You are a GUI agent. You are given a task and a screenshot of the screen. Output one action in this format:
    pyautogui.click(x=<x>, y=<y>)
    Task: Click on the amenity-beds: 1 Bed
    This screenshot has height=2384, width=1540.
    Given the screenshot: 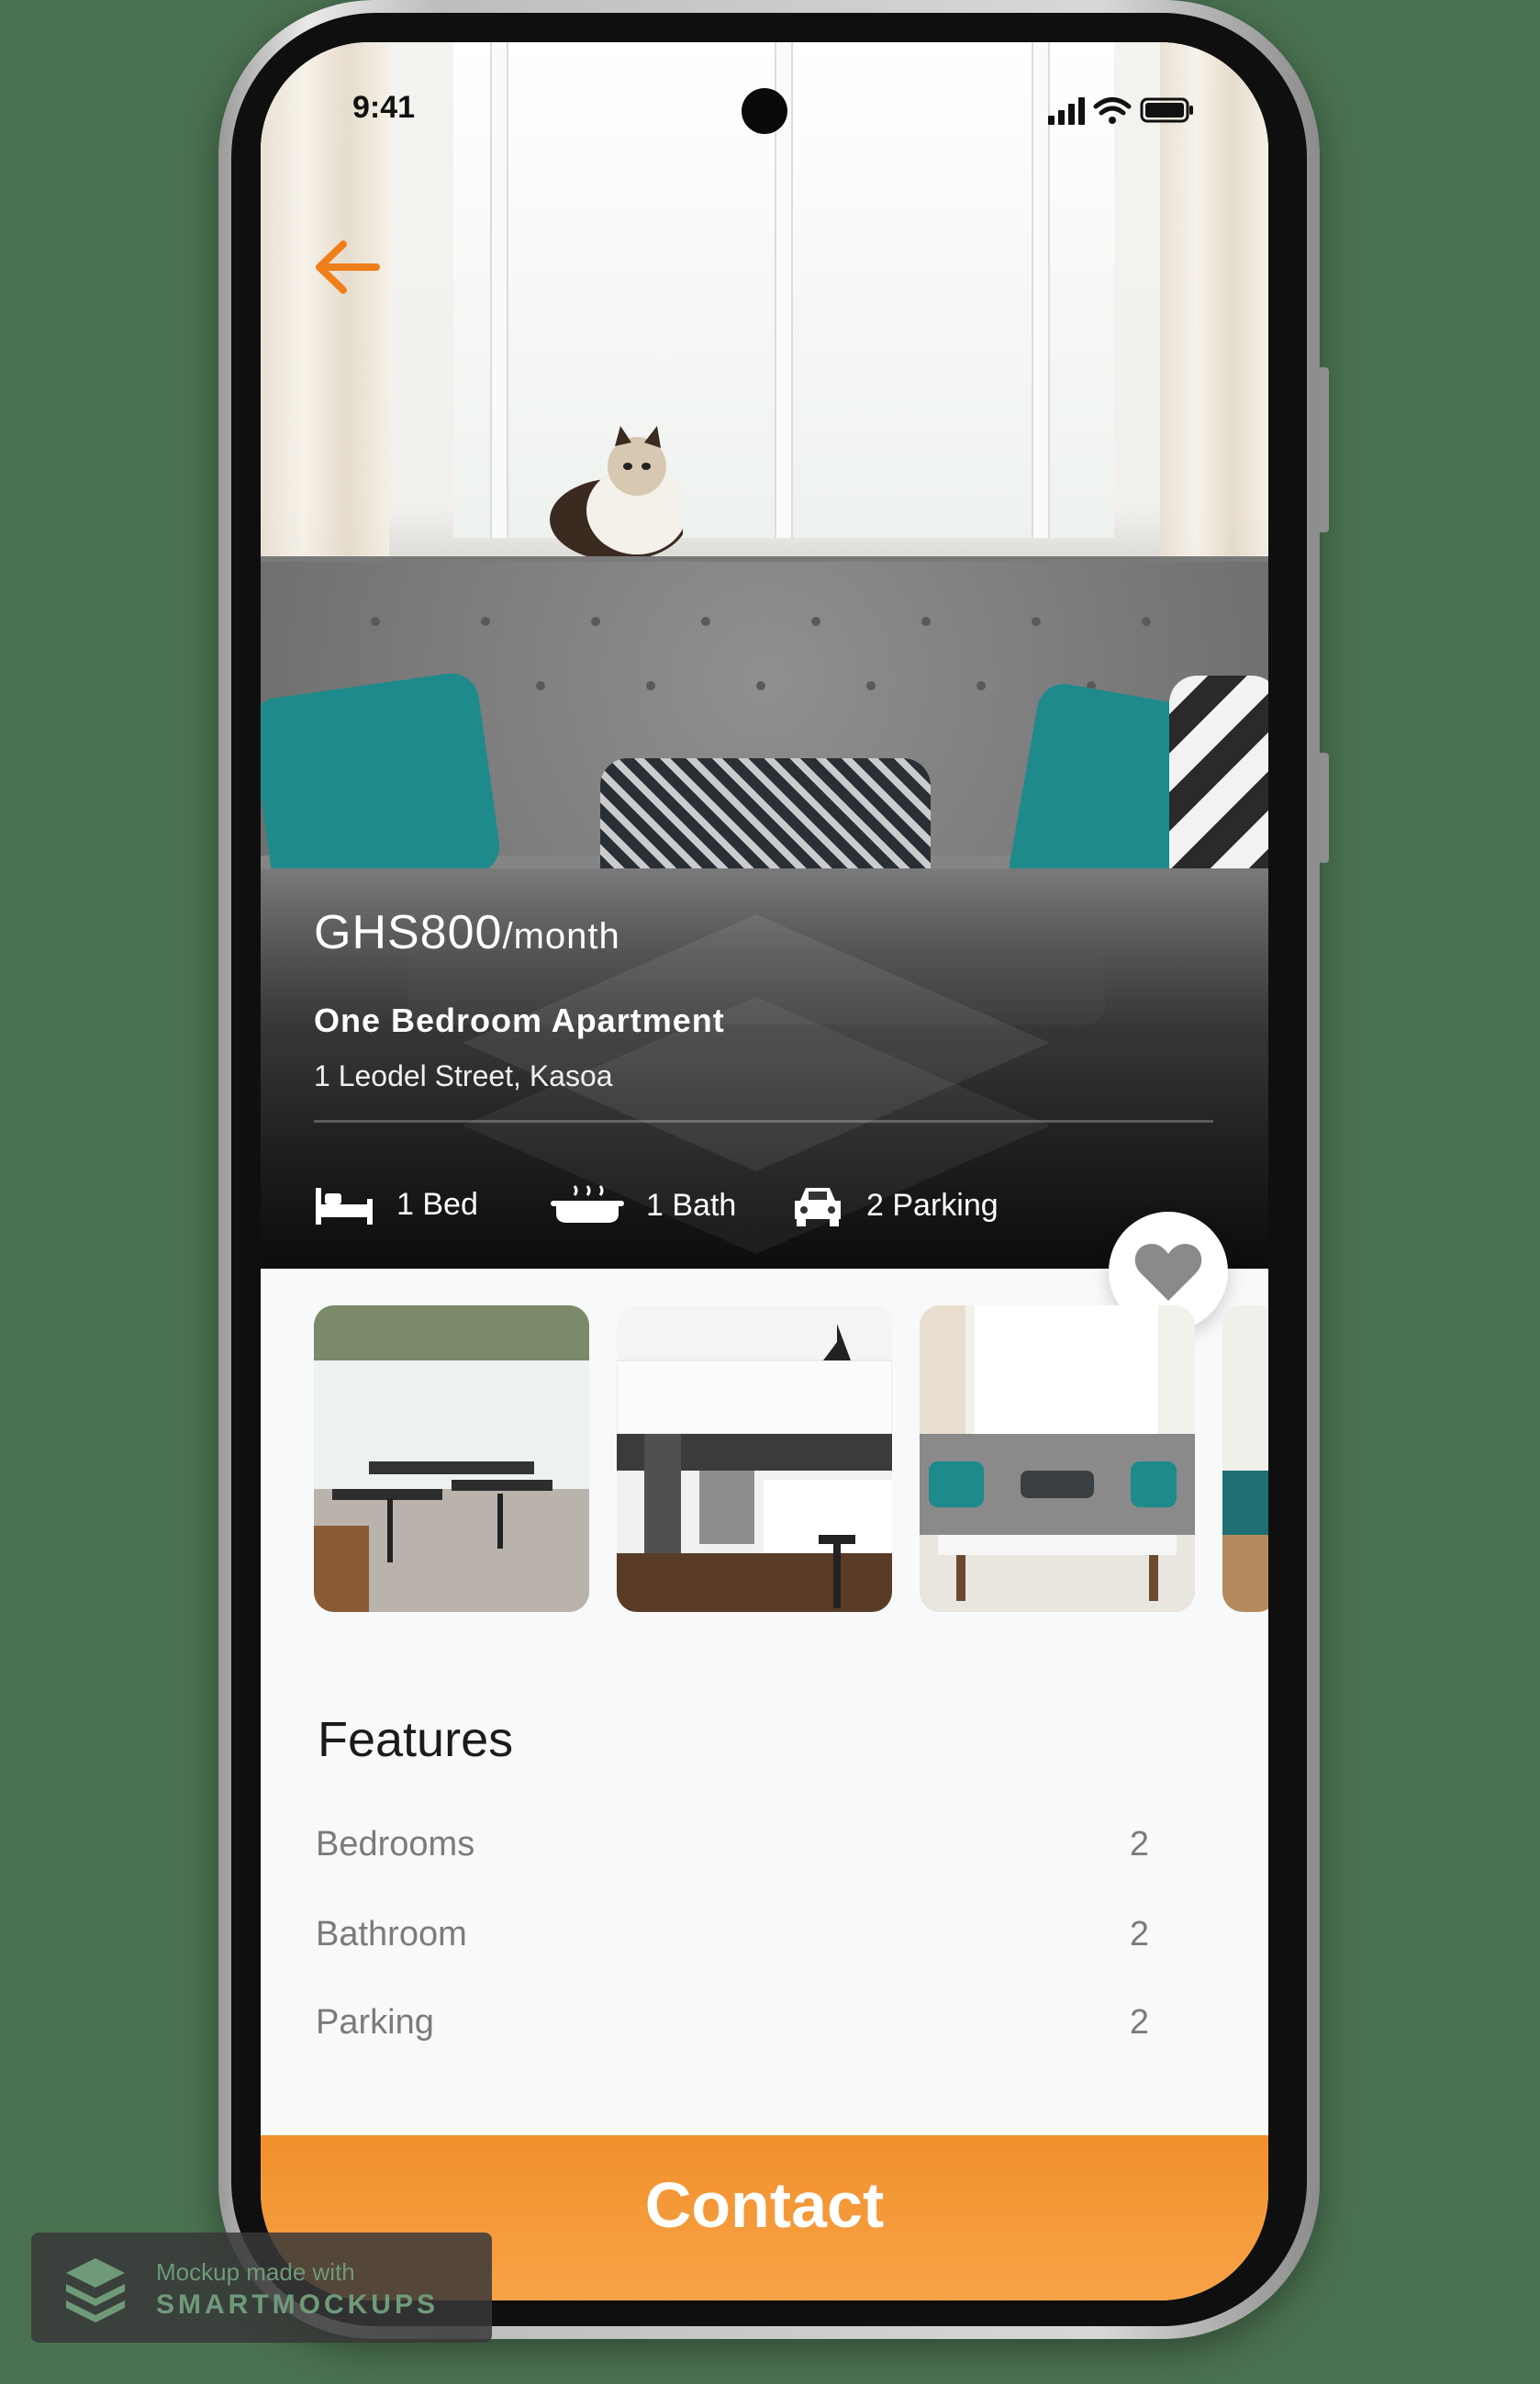 What is the action you would take?
    pyautogui.click(x=396, y=1204)
    